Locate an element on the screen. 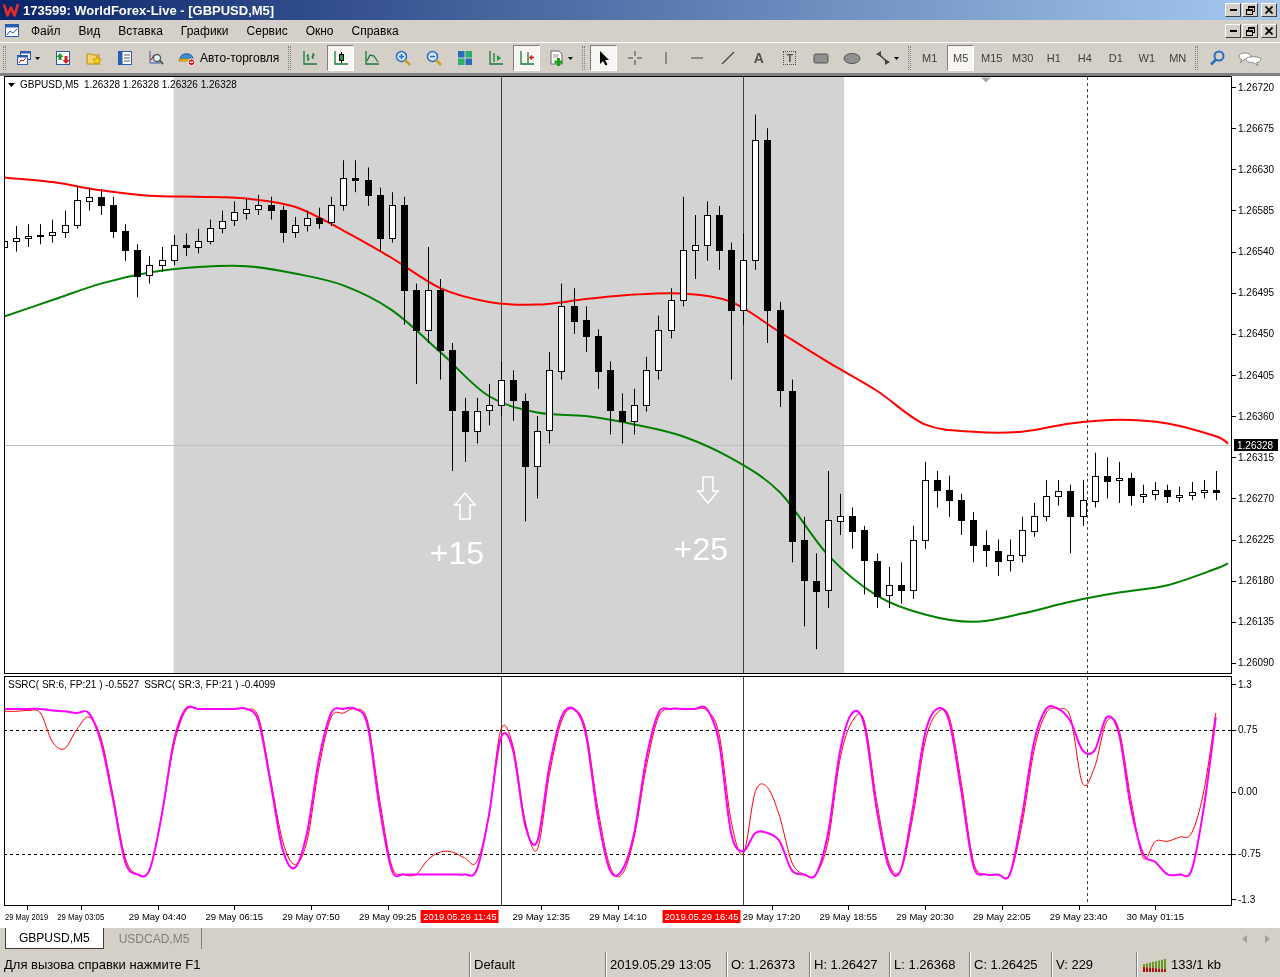 The width and height of the screenshot is (1280, 977). indicator-axis-label: 0.00 is located at coordinates (1248, 792).